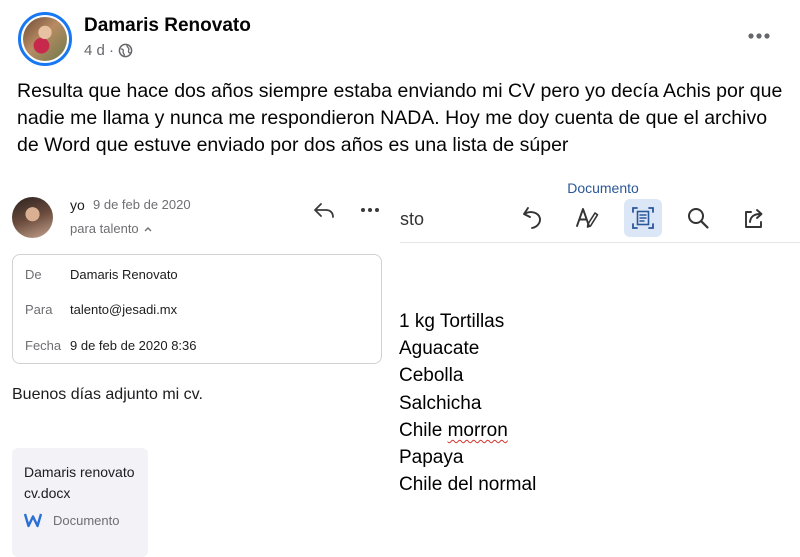 The height and width of the screenshot is (557, 800). Describe the element at coordinates (123, 309) in the screenshot. I see `detail-value: talento@jesadi.mx` at that location.